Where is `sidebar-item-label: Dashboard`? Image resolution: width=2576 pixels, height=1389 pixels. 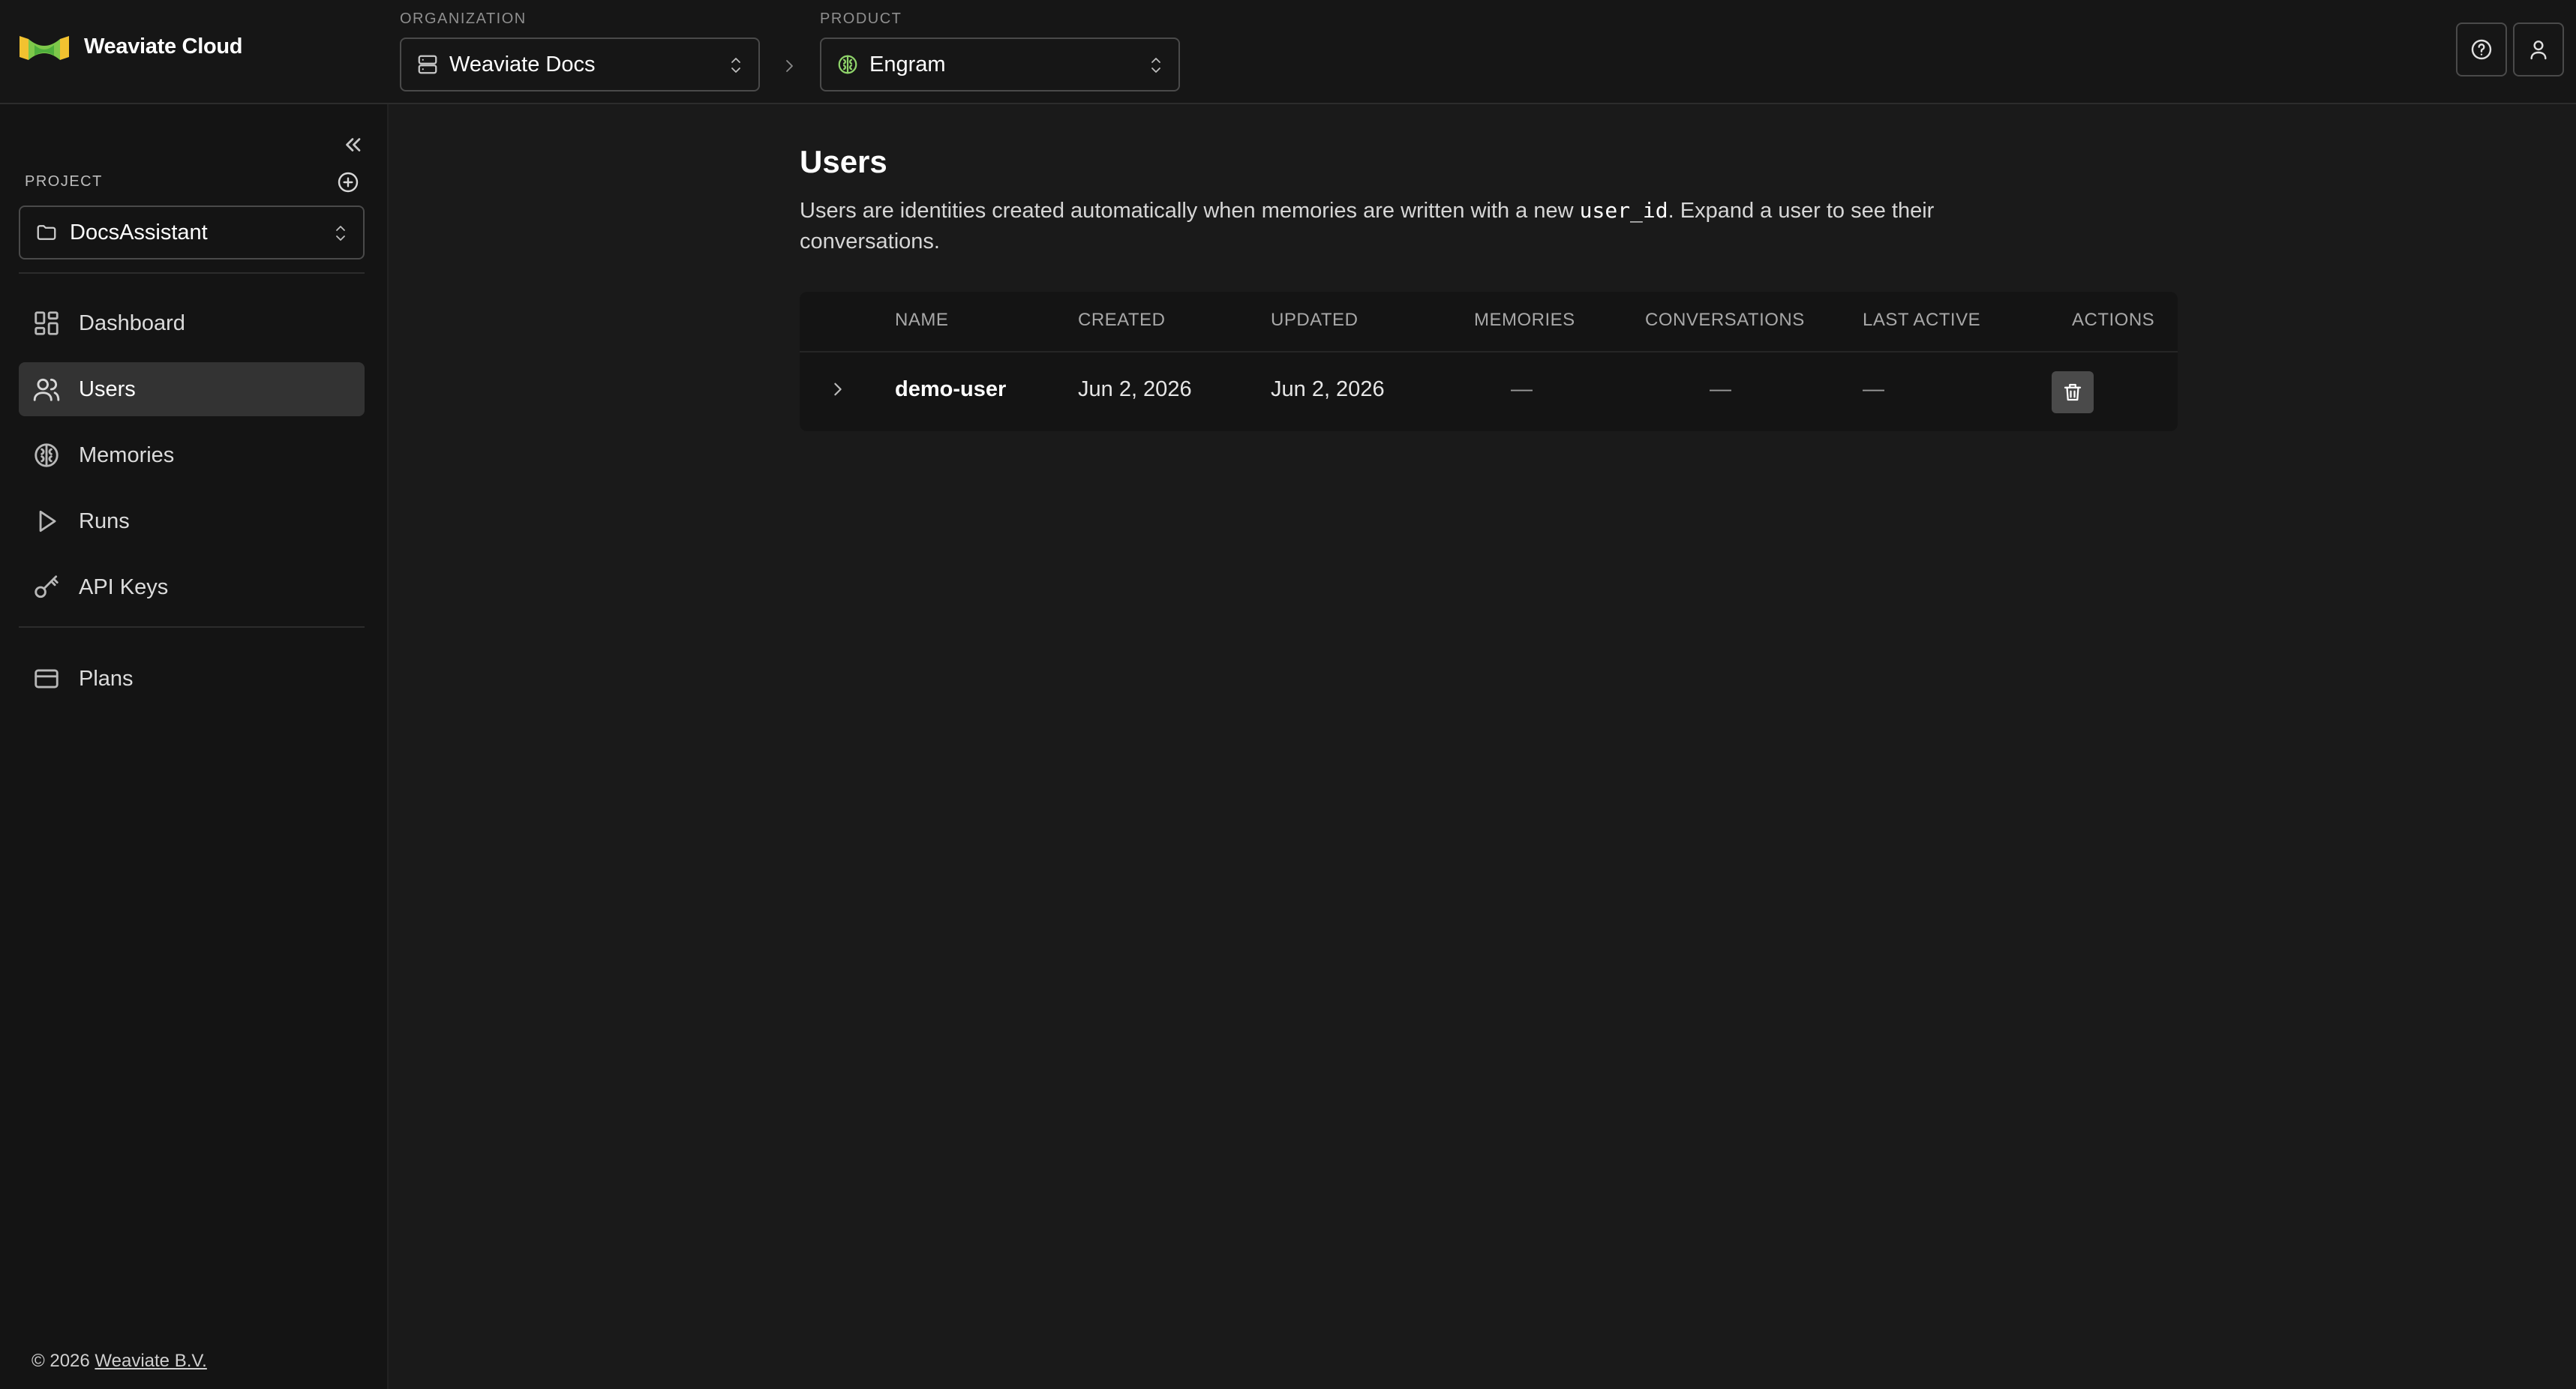
sidebar-item-label: Dashboard is located at coordinates (132, 322).